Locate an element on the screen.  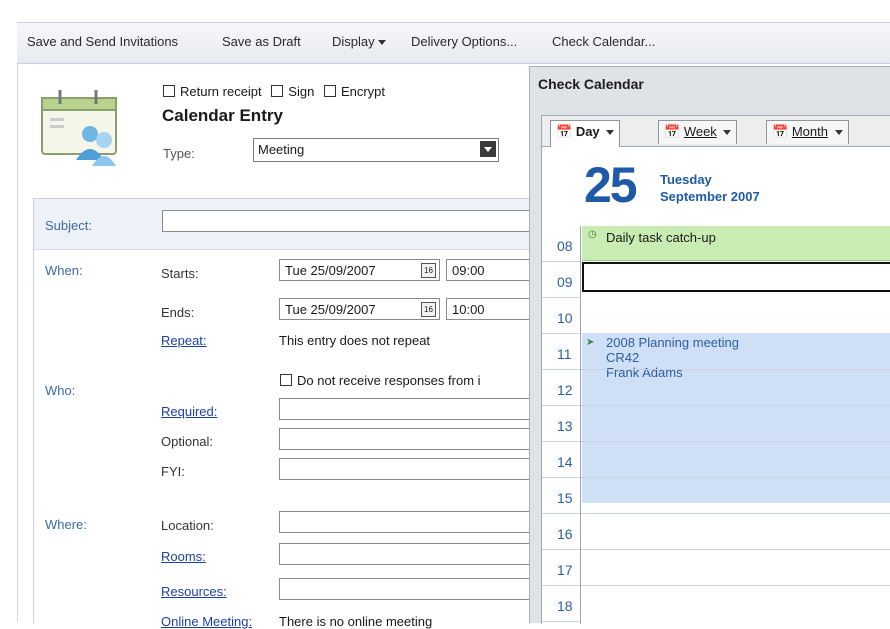
required-input is located at coordinates (406, 409).